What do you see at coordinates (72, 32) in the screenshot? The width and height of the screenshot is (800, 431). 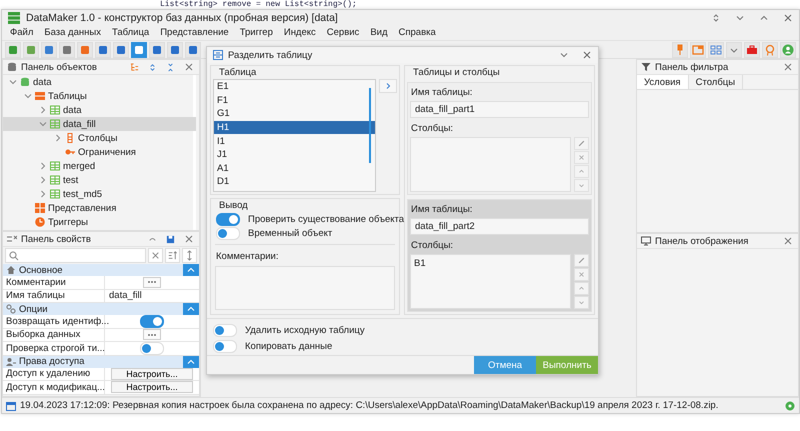 I see `menu-item: База данных` at bounding box center [72, 32].